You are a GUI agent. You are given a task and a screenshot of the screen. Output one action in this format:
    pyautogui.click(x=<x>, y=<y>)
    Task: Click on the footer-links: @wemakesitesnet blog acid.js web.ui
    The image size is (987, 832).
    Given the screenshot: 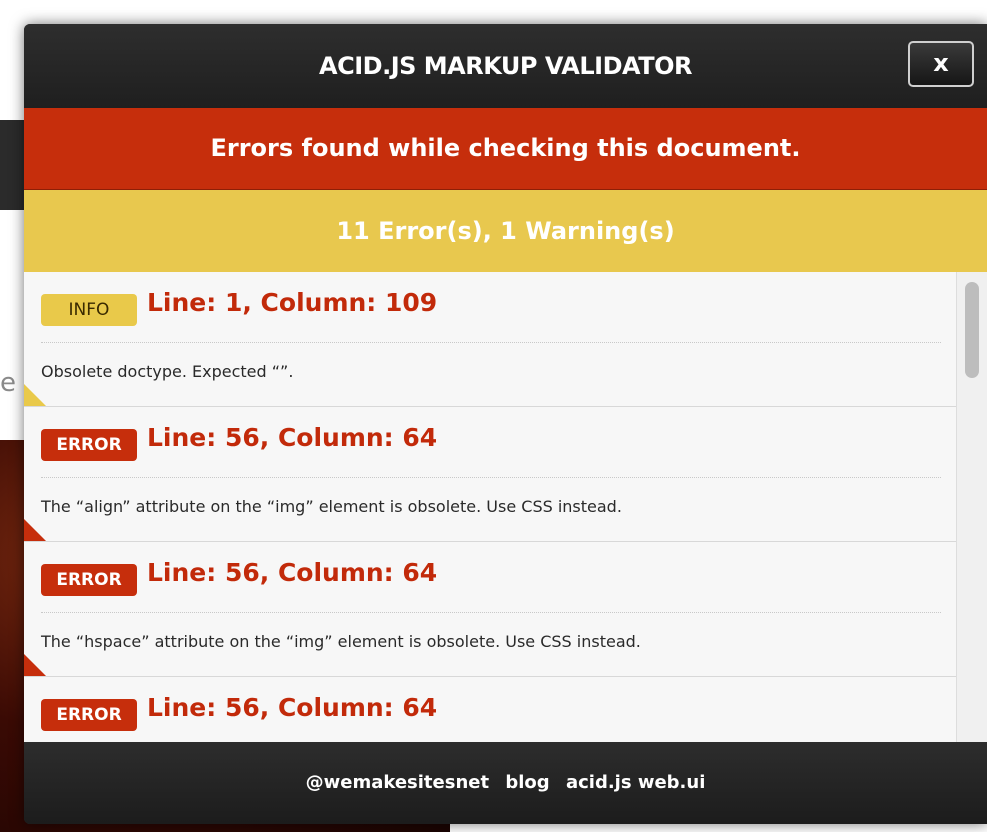 What is the action you would take?
    pyautogui.click(x=505, y=783)
    